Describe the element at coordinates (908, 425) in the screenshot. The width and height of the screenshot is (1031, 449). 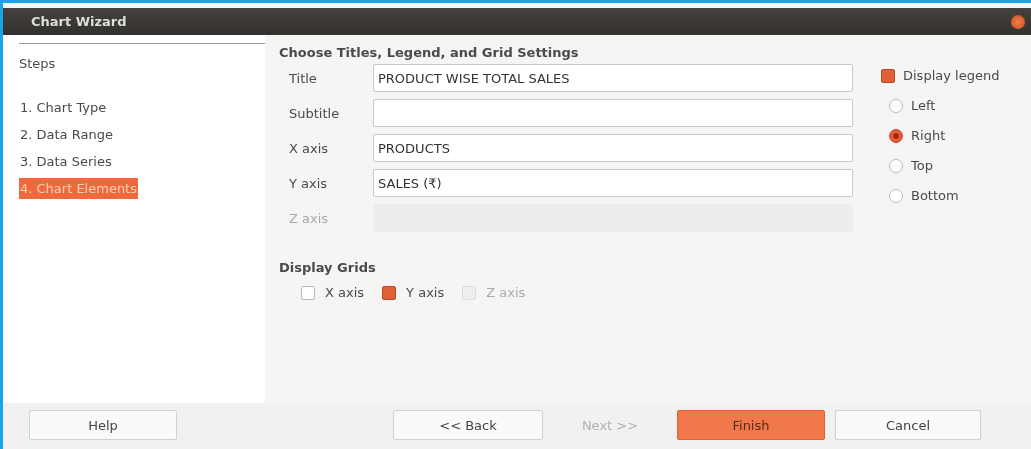
I see `dialog-button: Cancel` at that location.